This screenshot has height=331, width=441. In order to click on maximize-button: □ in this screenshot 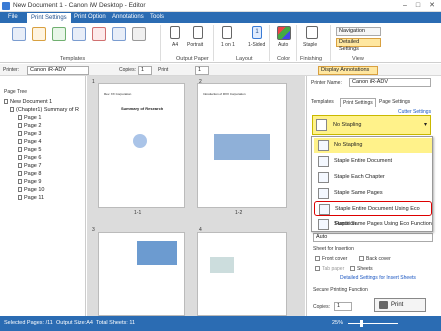, I will do `click(418, 5)`.